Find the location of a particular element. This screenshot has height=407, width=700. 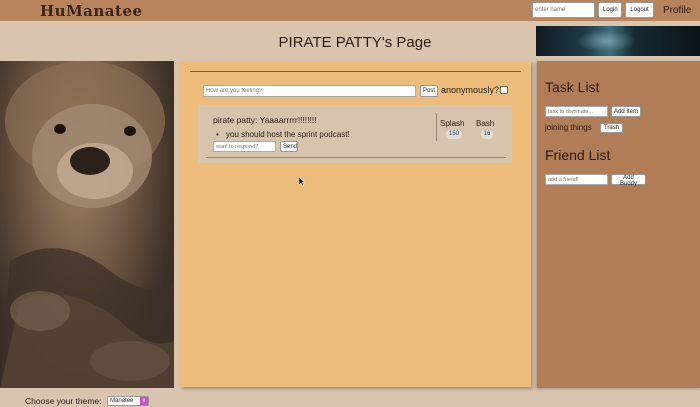

reply-item: you should host the sprint podcast! is located at coordinates (283, 134).